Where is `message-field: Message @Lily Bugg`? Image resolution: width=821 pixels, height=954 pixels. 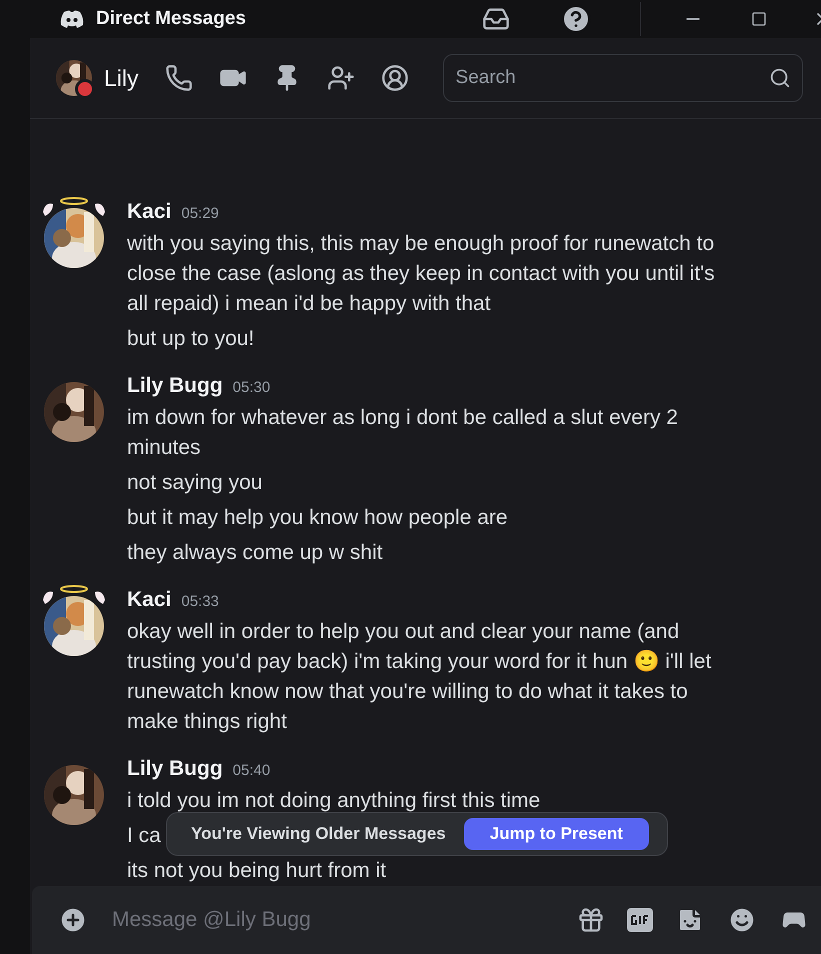
message-field: Message @Lily Bugg is located at coordinates (332, 920).